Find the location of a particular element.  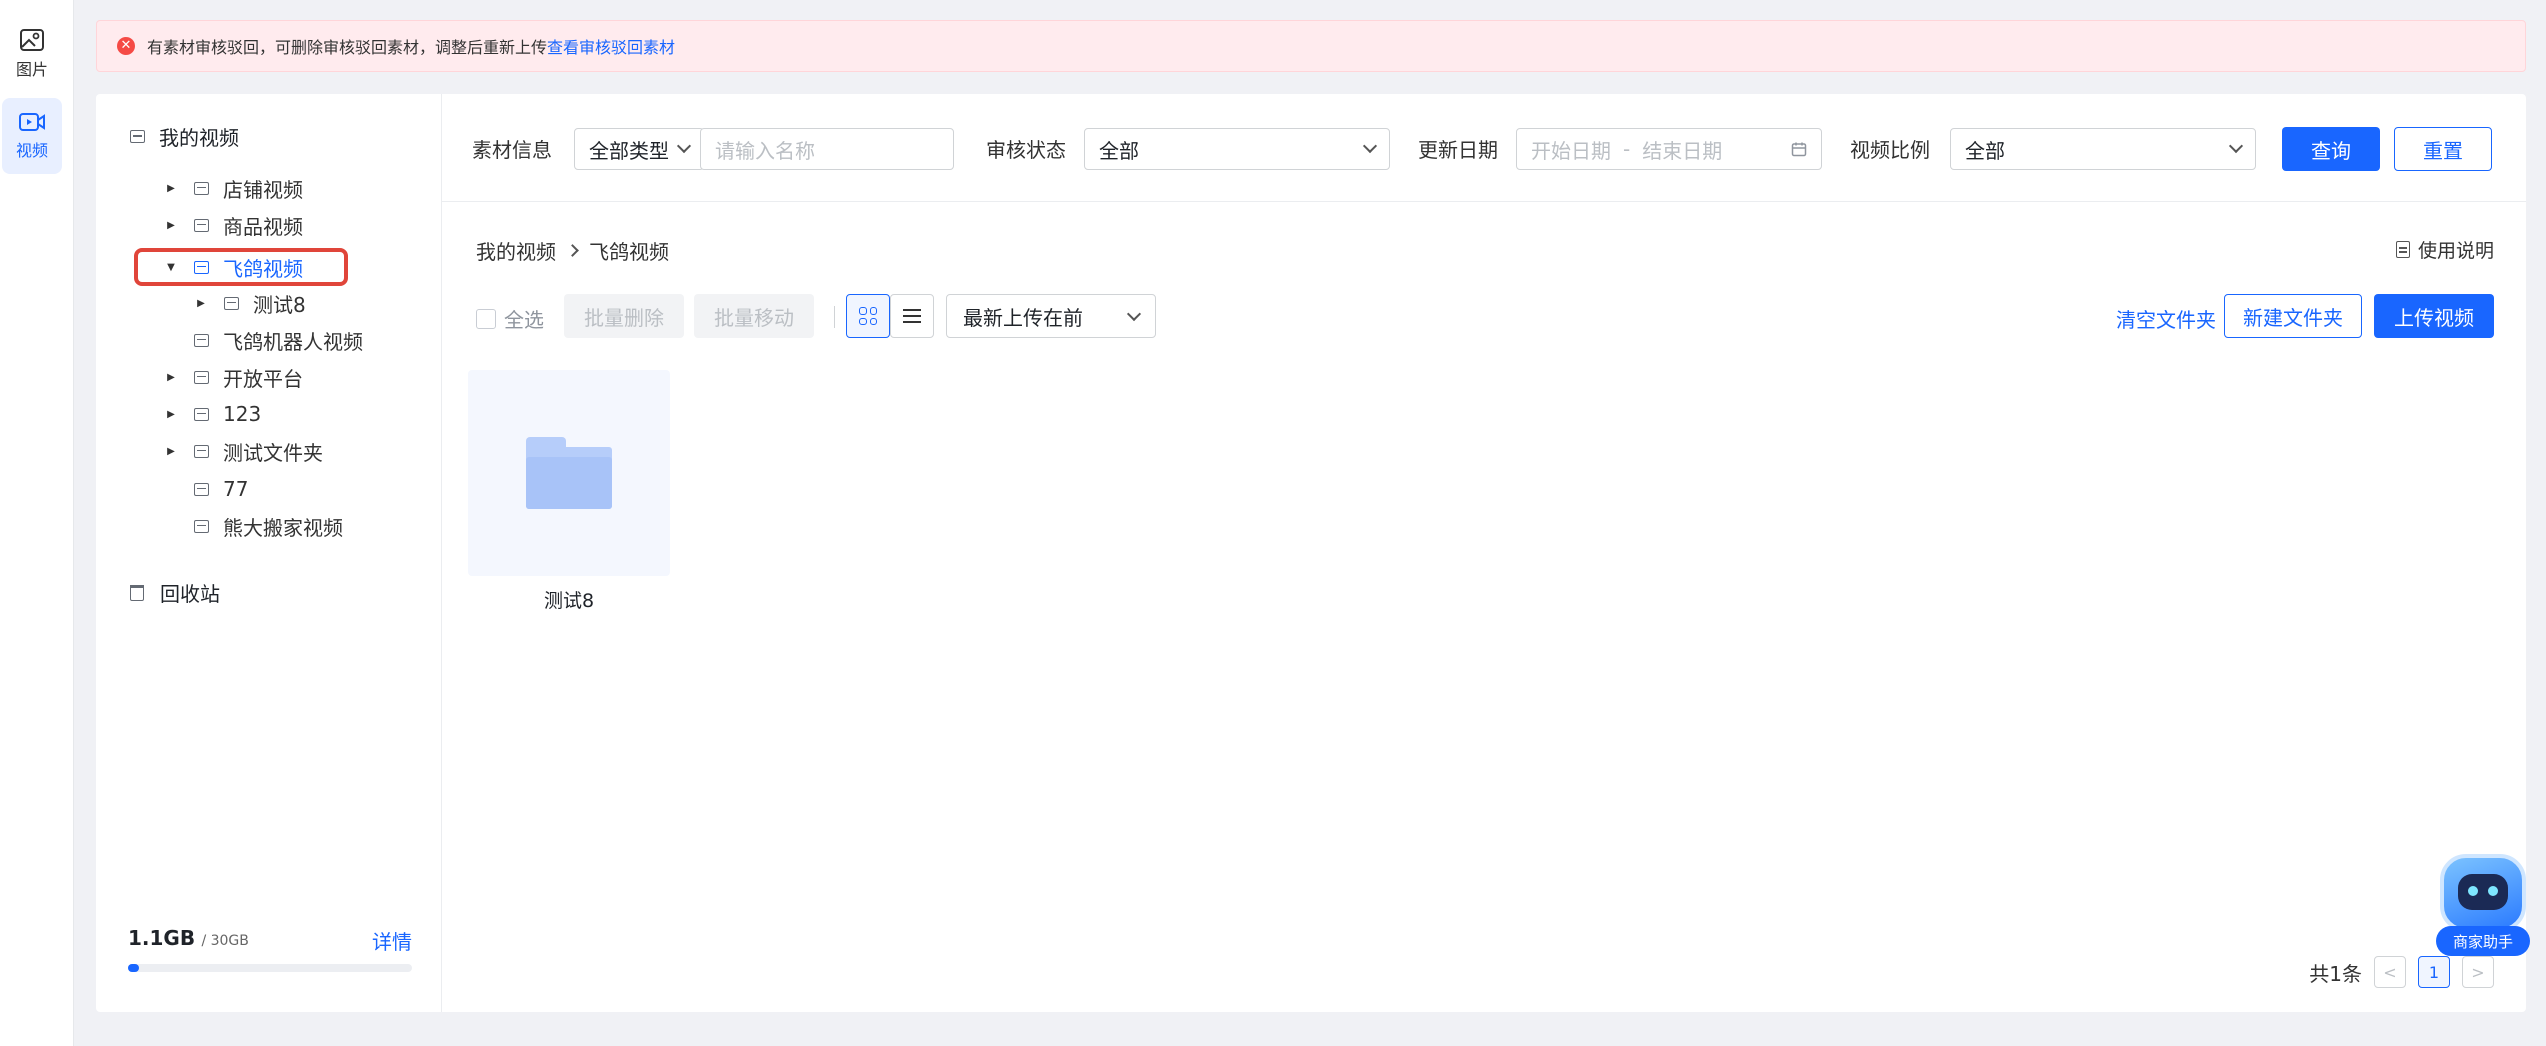

start-date-placeholder: 开始日期 is located at coordinates (1571, 149).